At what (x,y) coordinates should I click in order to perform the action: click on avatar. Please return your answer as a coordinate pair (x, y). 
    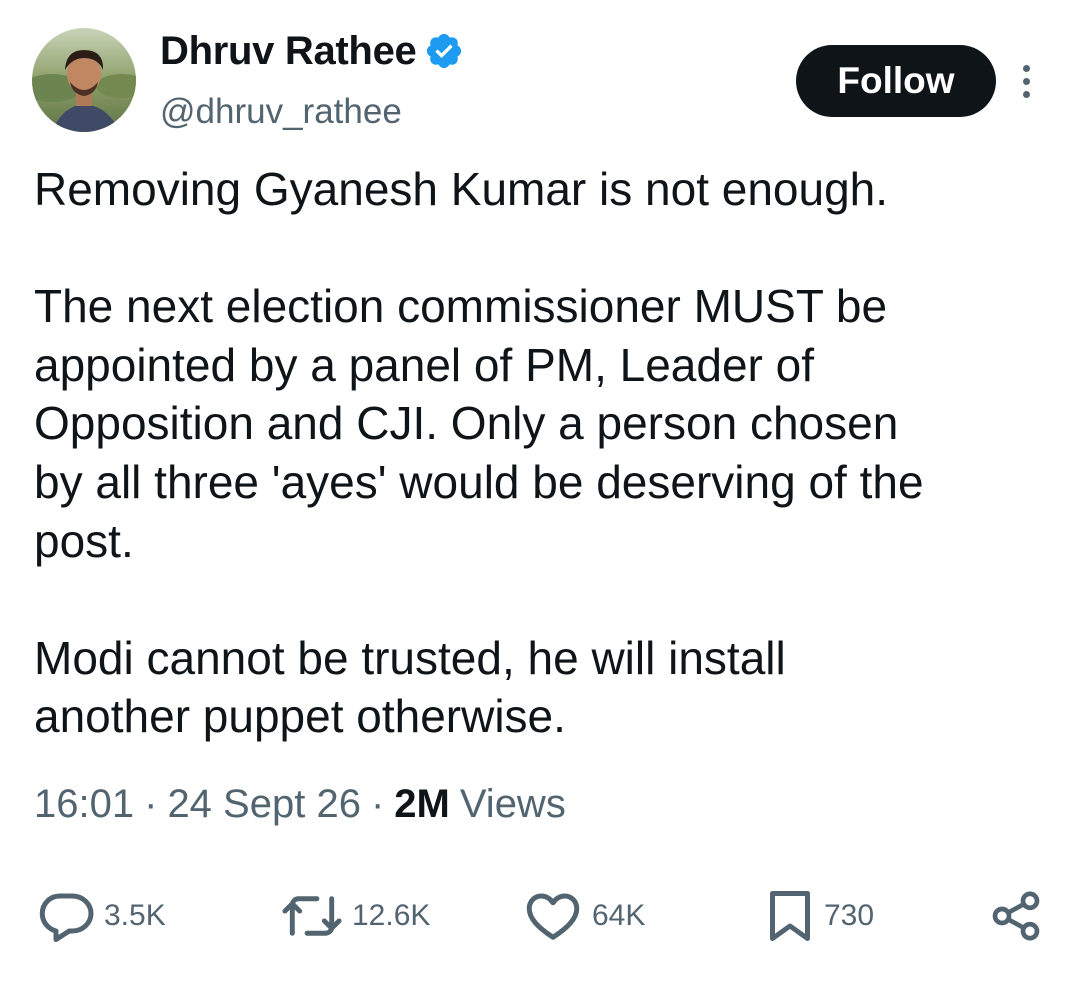
    Looking at the image, I should click on (84, 80).